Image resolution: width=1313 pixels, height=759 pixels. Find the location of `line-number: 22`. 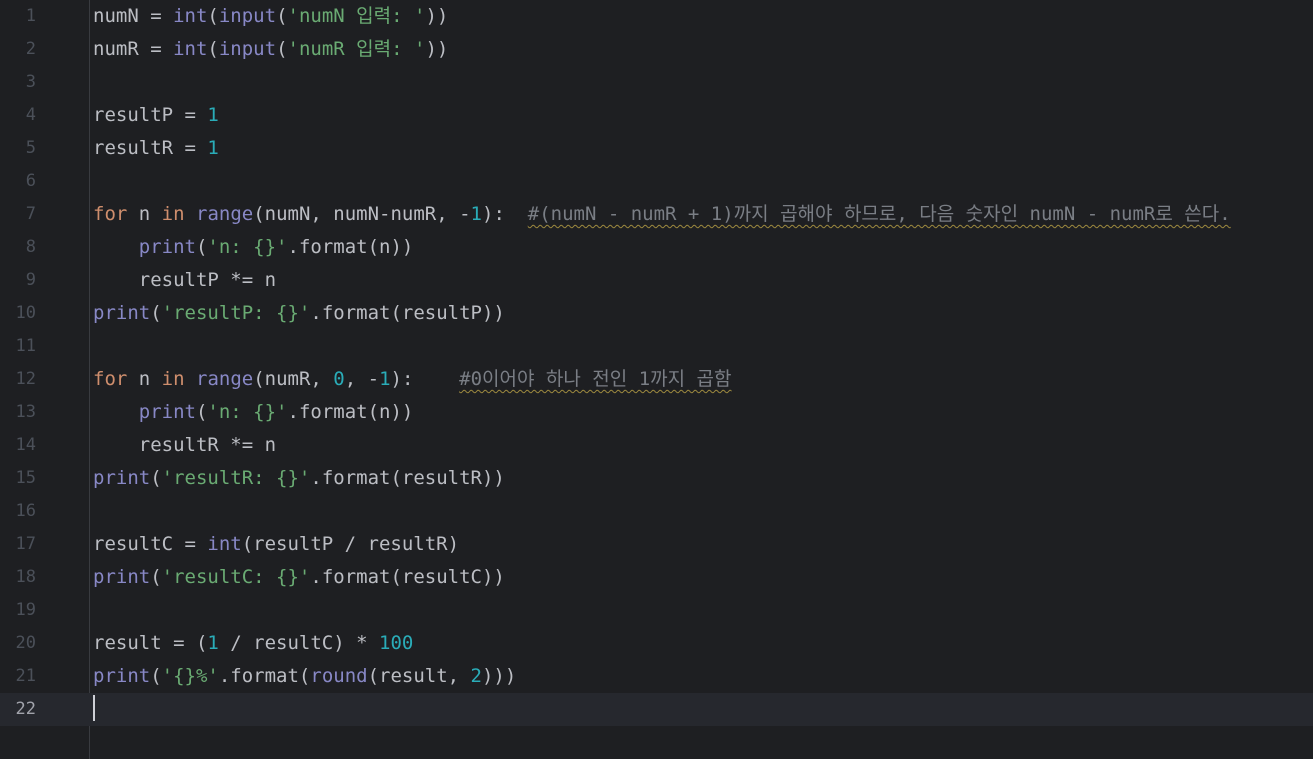

line-number: 22 is located at coordinates (25, 709).